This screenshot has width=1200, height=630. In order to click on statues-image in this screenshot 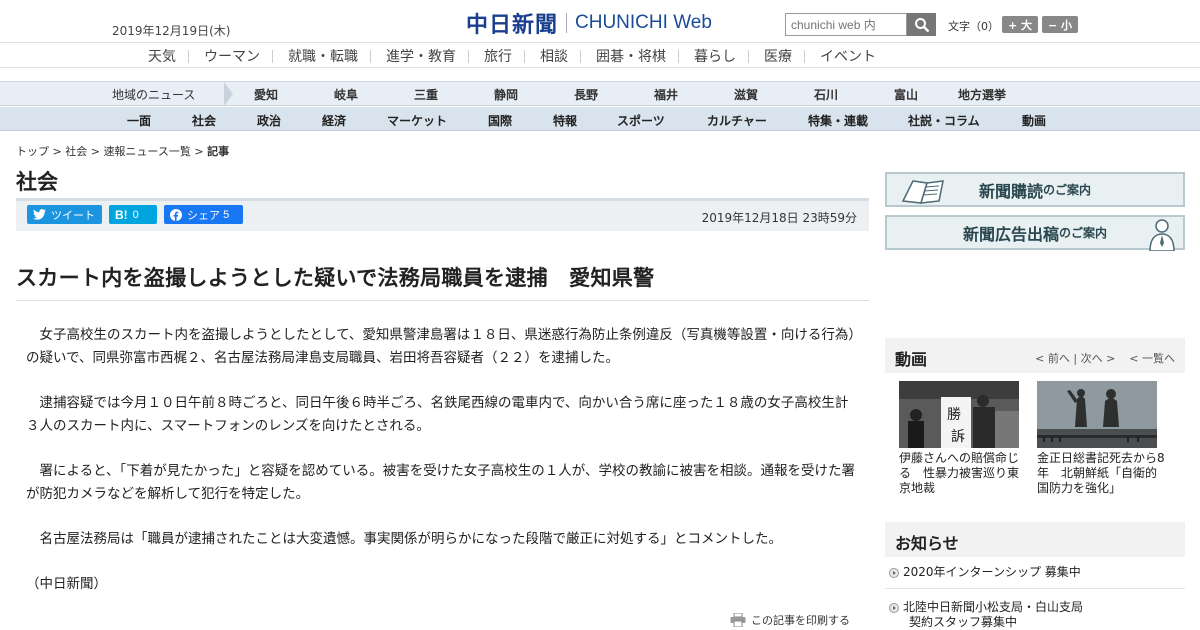, I will do `click(1097, 414)`.